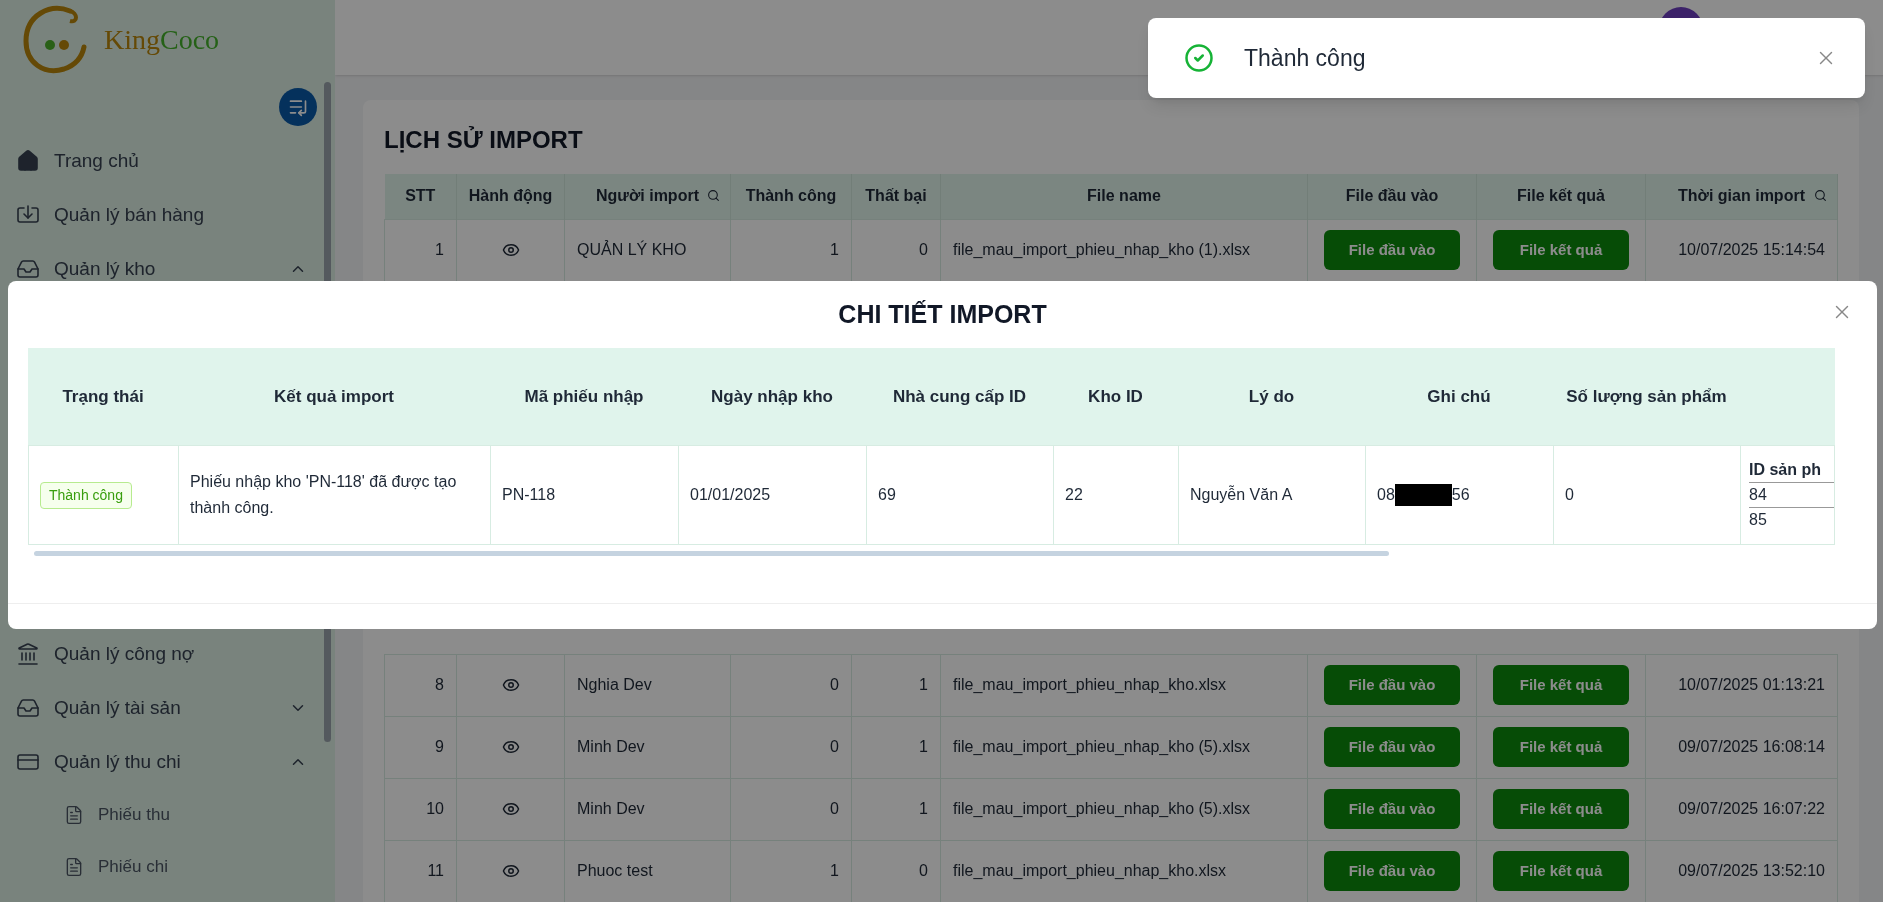 Image resolution: width=1883 pixels, height=902 pixels. Describe the element at coordinates (1646, 396) in the screenshot. I see `column-header: Số lượng sản phẩm` at that location.